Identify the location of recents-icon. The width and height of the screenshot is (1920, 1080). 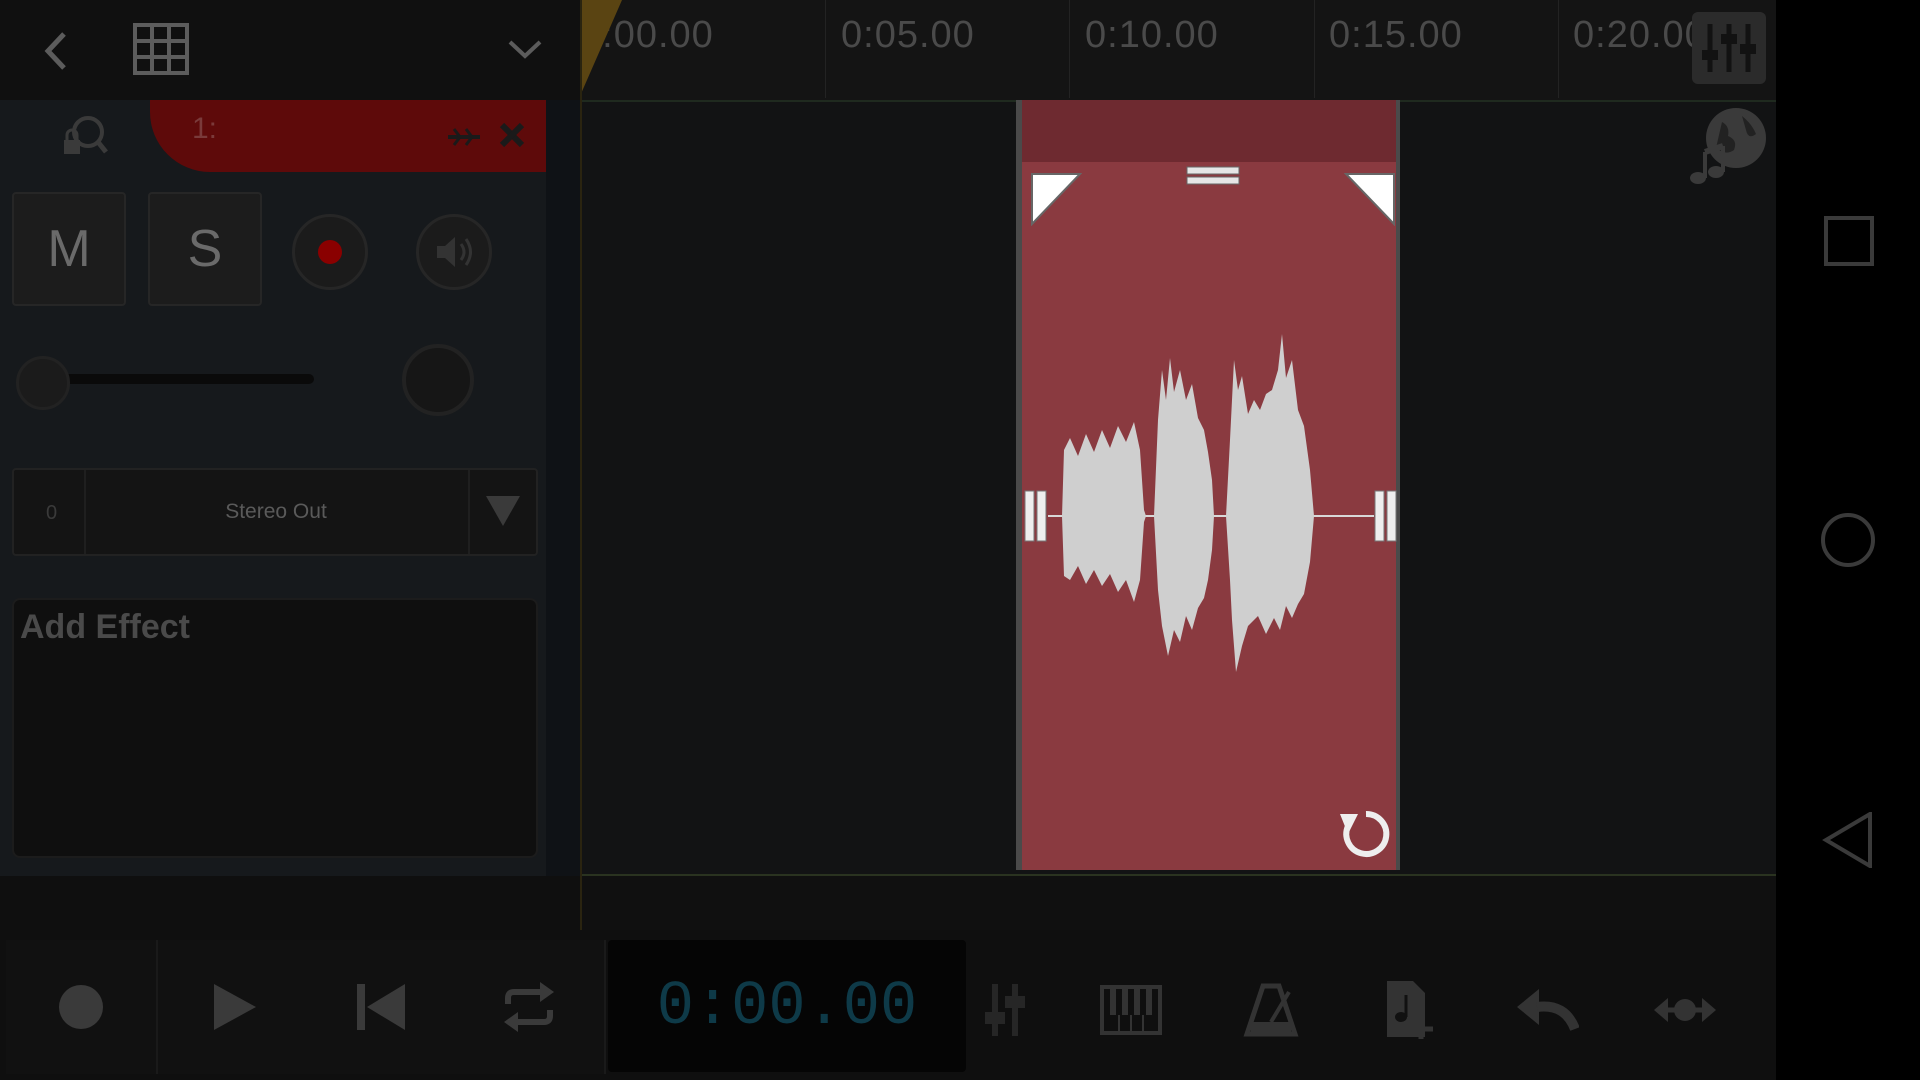
(1849, 241).